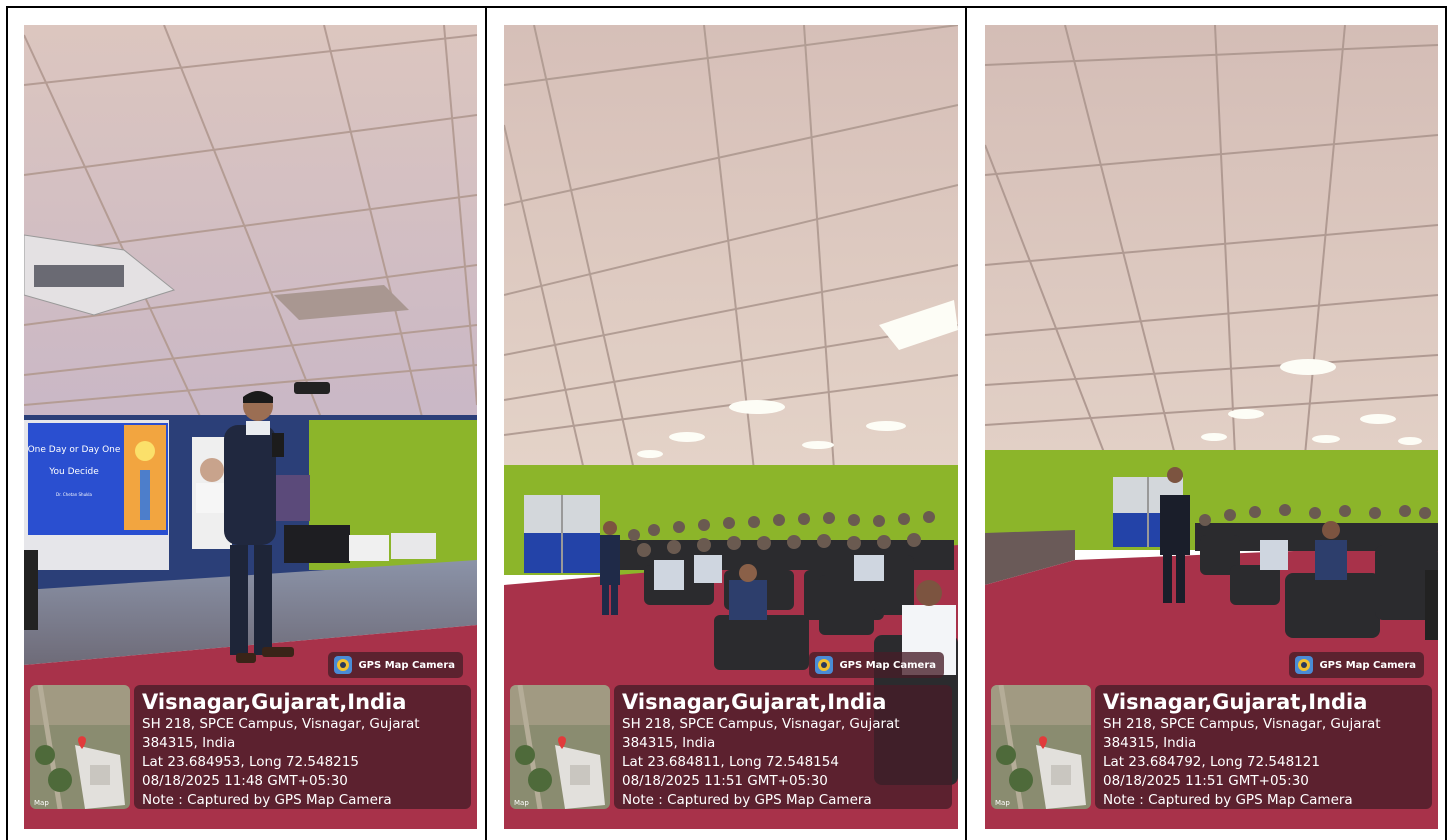 The width and height of the screenshot is (1453, 840). Describe the element at coordinates (1211, 762) in the screenshot. I see `coordinates: Lat 23.684792, Long 72.548121` at that location.